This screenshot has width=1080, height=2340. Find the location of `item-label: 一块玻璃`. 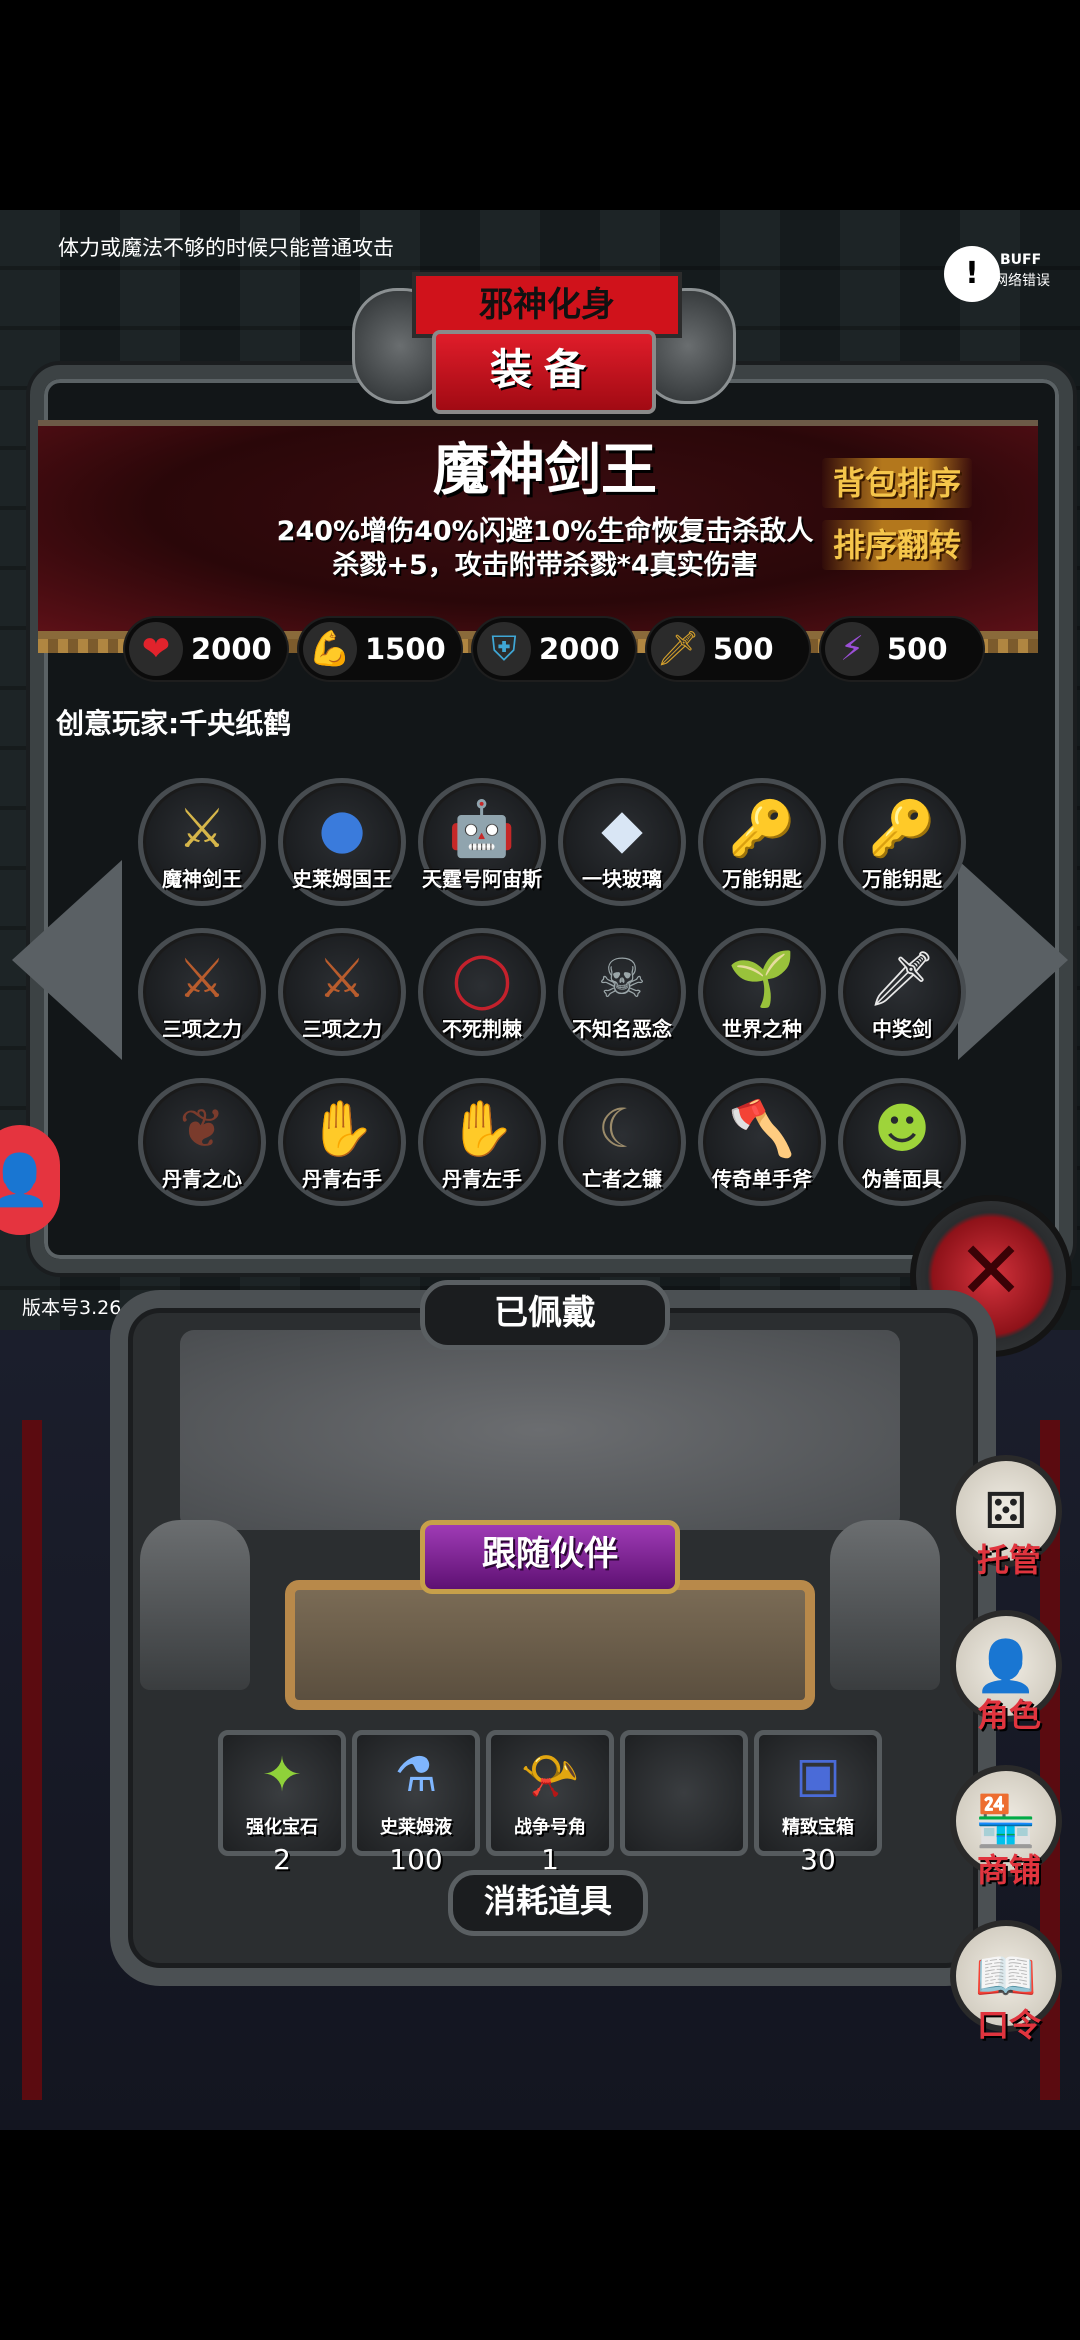

item-label: 一块玻璃 is located at coordinates (622, 879).